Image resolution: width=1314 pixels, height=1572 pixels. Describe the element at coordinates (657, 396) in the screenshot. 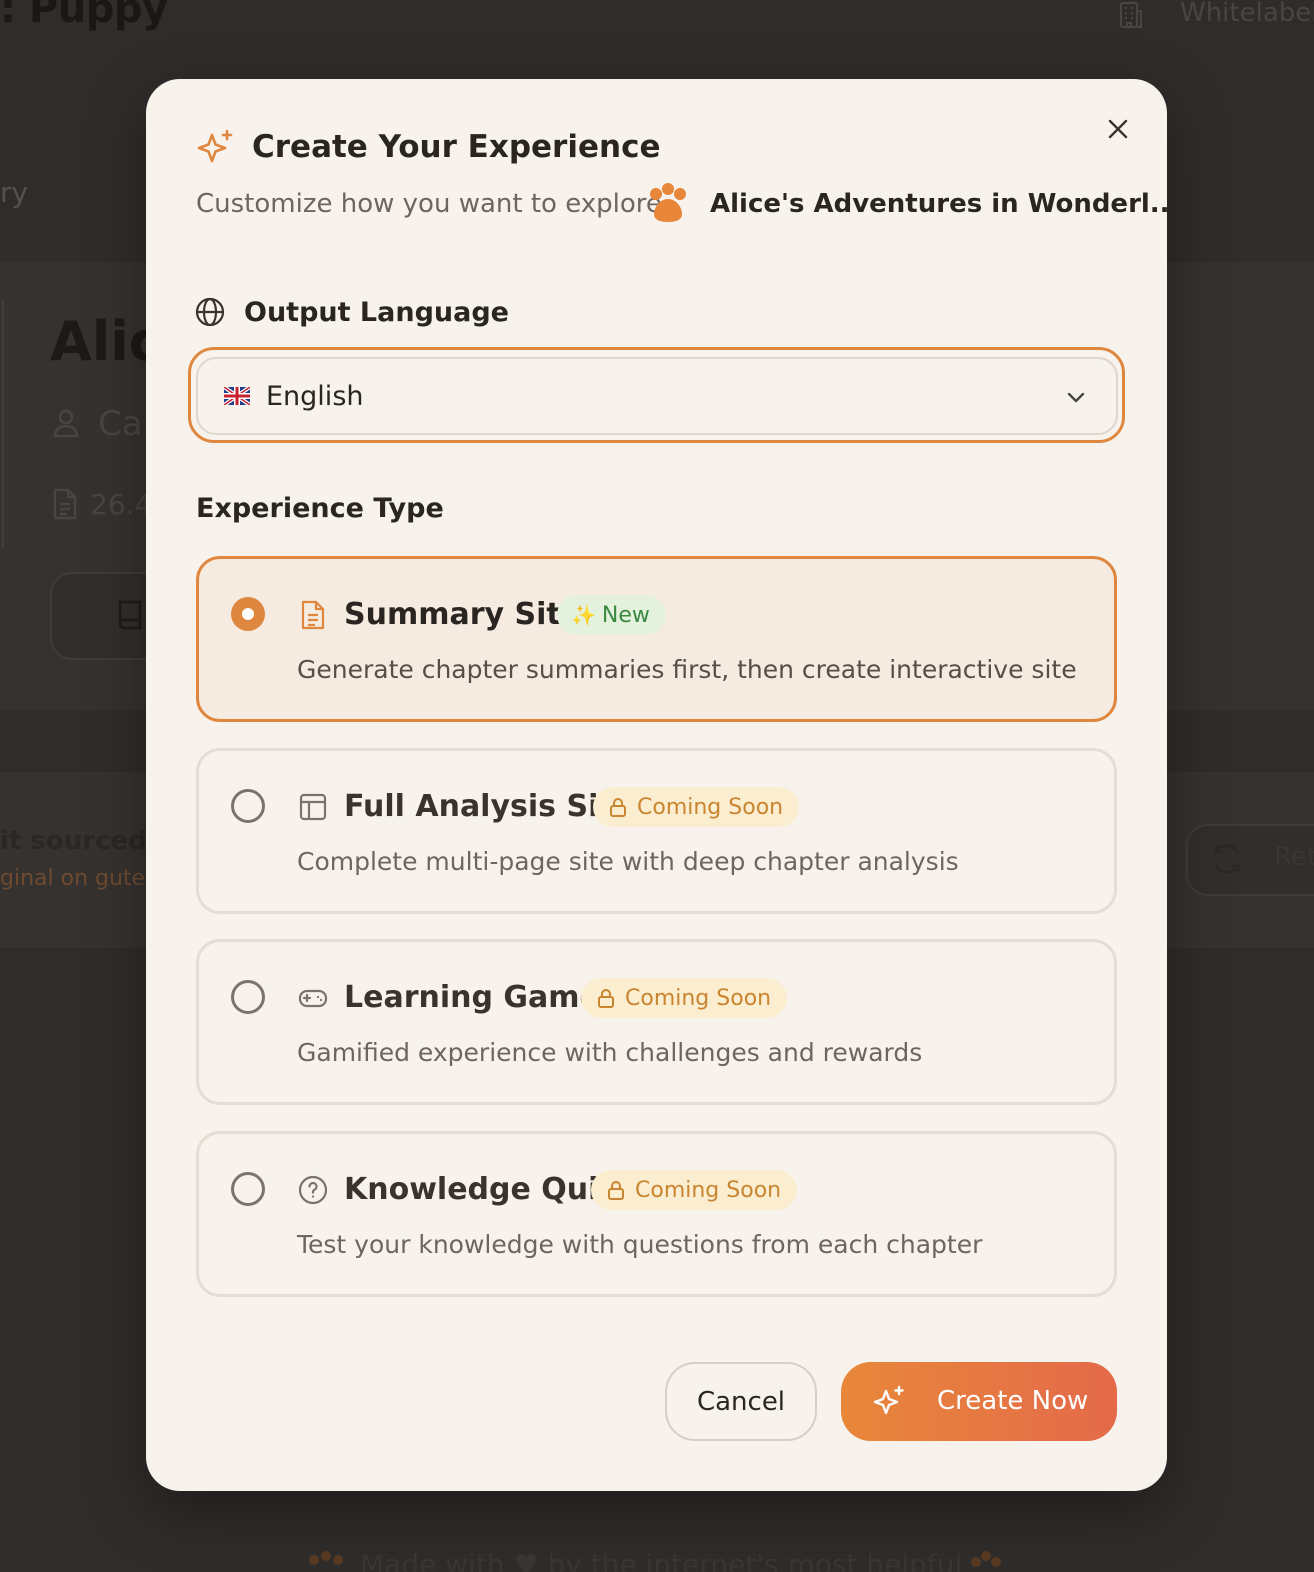

I see `language-select: English` at that location.